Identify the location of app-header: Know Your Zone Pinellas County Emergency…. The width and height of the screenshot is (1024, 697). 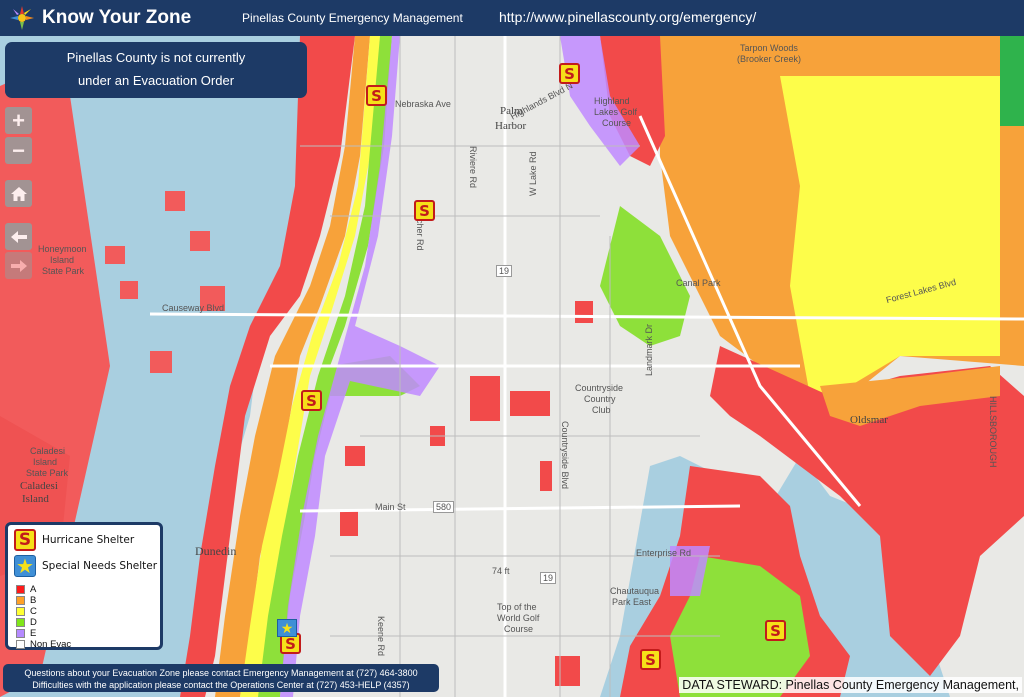
(512, 18).